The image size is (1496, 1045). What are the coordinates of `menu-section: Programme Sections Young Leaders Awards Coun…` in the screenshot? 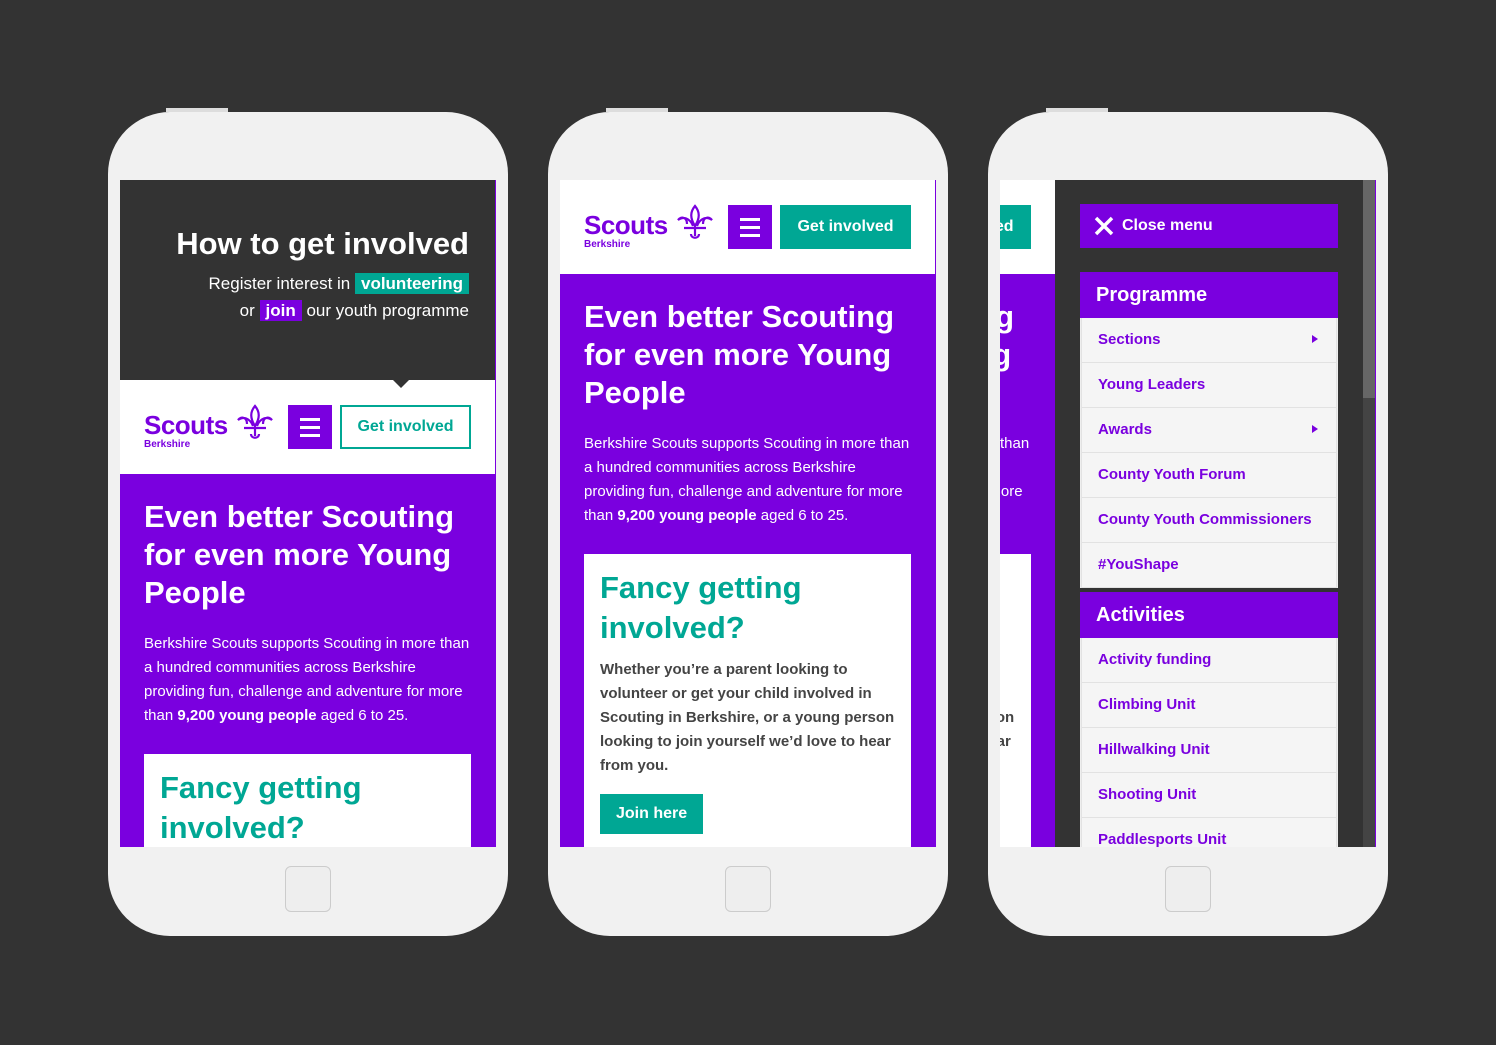 It's located at (1209, 430).